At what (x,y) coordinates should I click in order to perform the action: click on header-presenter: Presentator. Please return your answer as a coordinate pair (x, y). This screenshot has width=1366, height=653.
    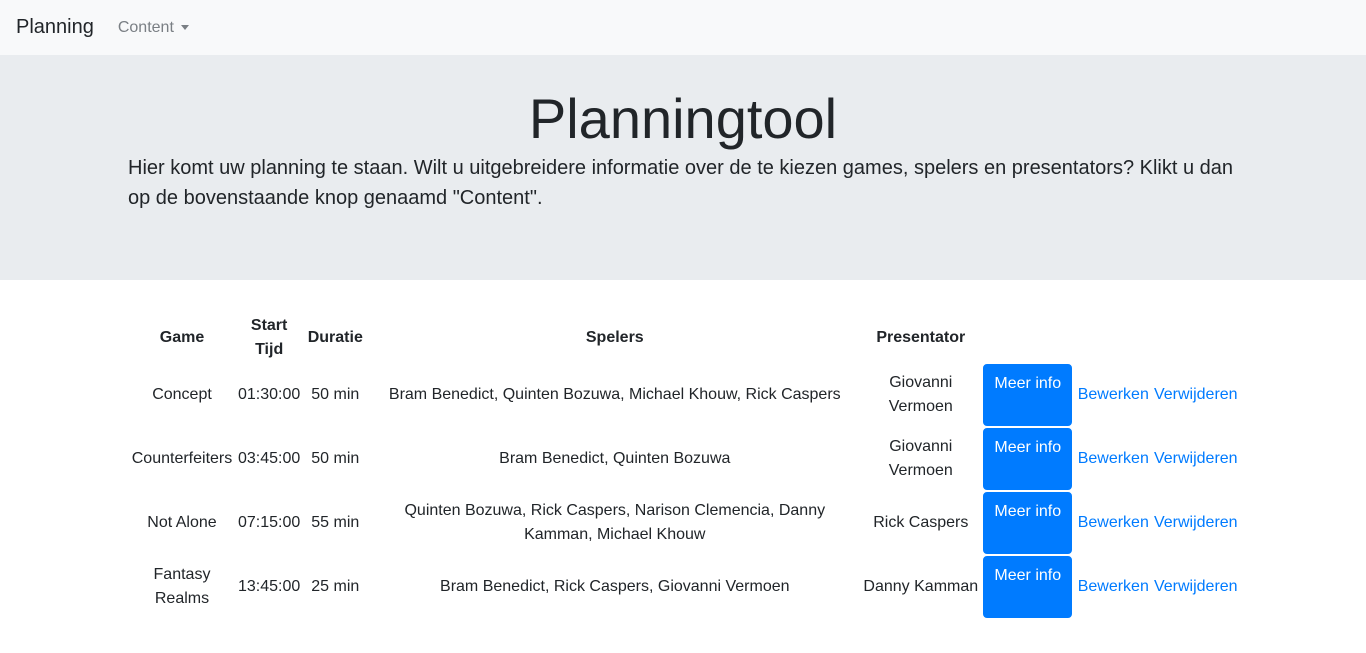
    Looking at the image, I should click on (921, 337).